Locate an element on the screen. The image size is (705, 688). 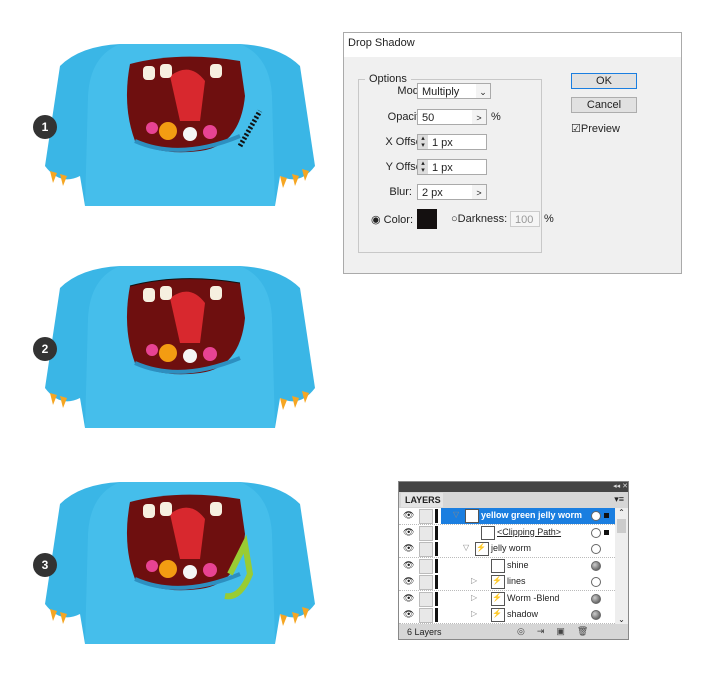
layer-row-content: ▷ ⚡ Worm -Blend is located at coordinates (528, 599).